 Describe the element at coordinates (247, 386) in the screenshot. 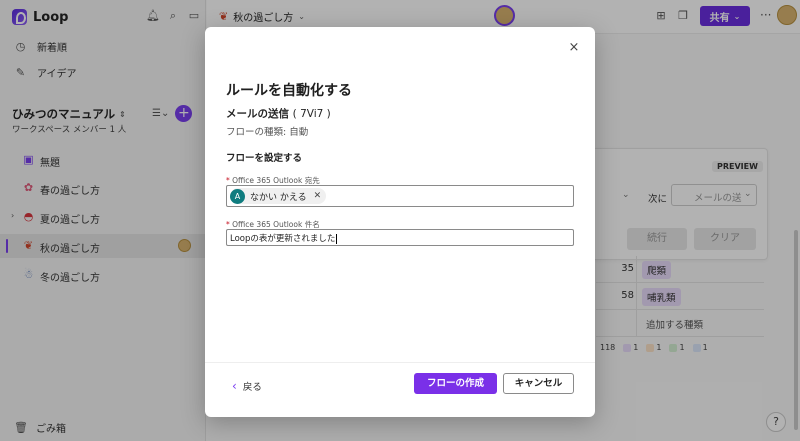

I see `back-button: ‹ 戻る` at that location.